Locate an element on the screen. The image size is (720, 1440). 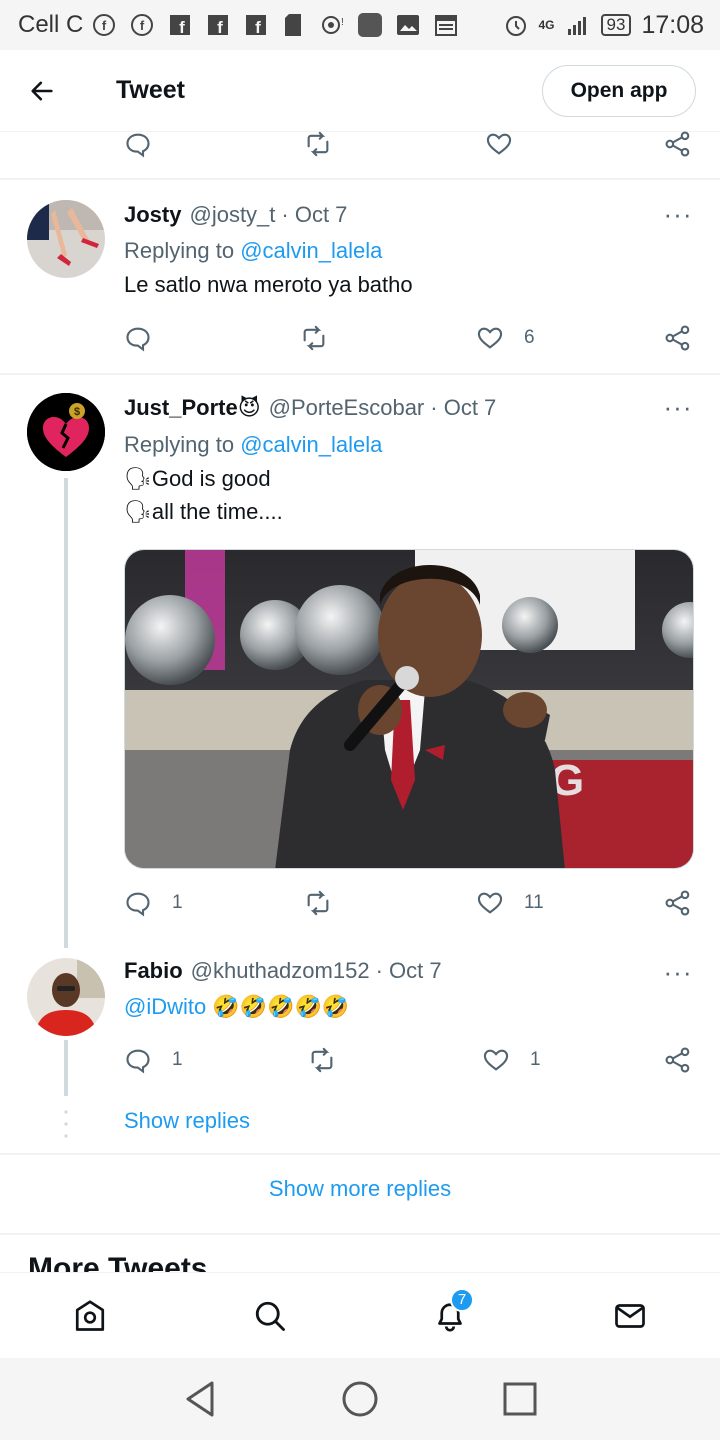
arrow-left-icon is located at coordinates (42, 90).